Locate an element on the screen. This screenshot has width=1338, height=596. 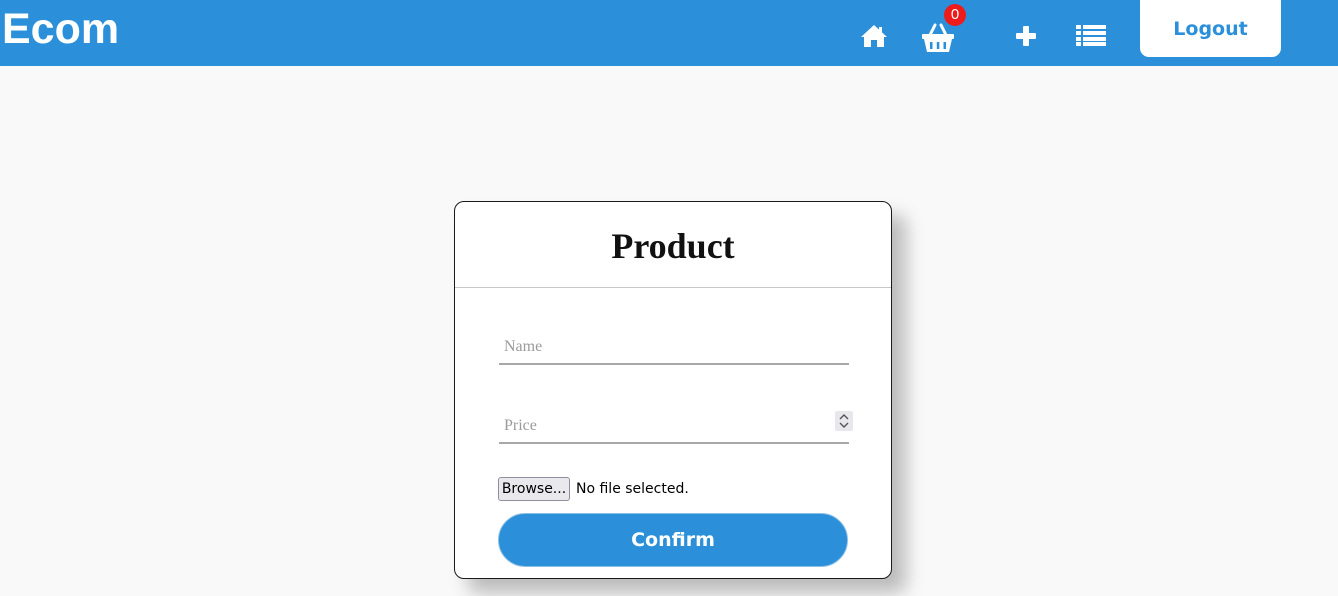
list-icon is located at coordinates (1091, 35).